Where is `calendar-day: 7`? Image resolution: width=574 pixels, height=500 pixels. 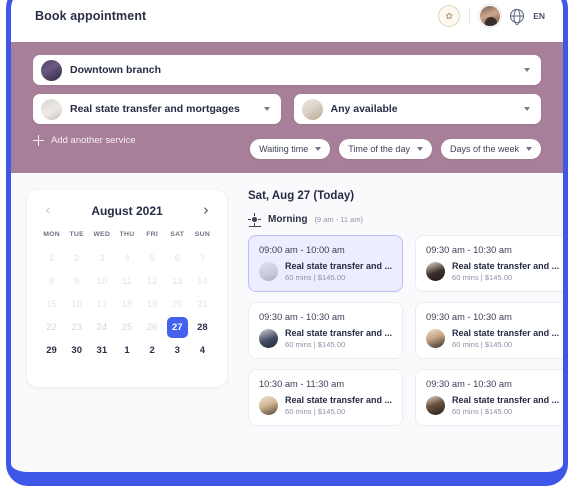 calendar-day: 7 is located at coordinates (202, 258).